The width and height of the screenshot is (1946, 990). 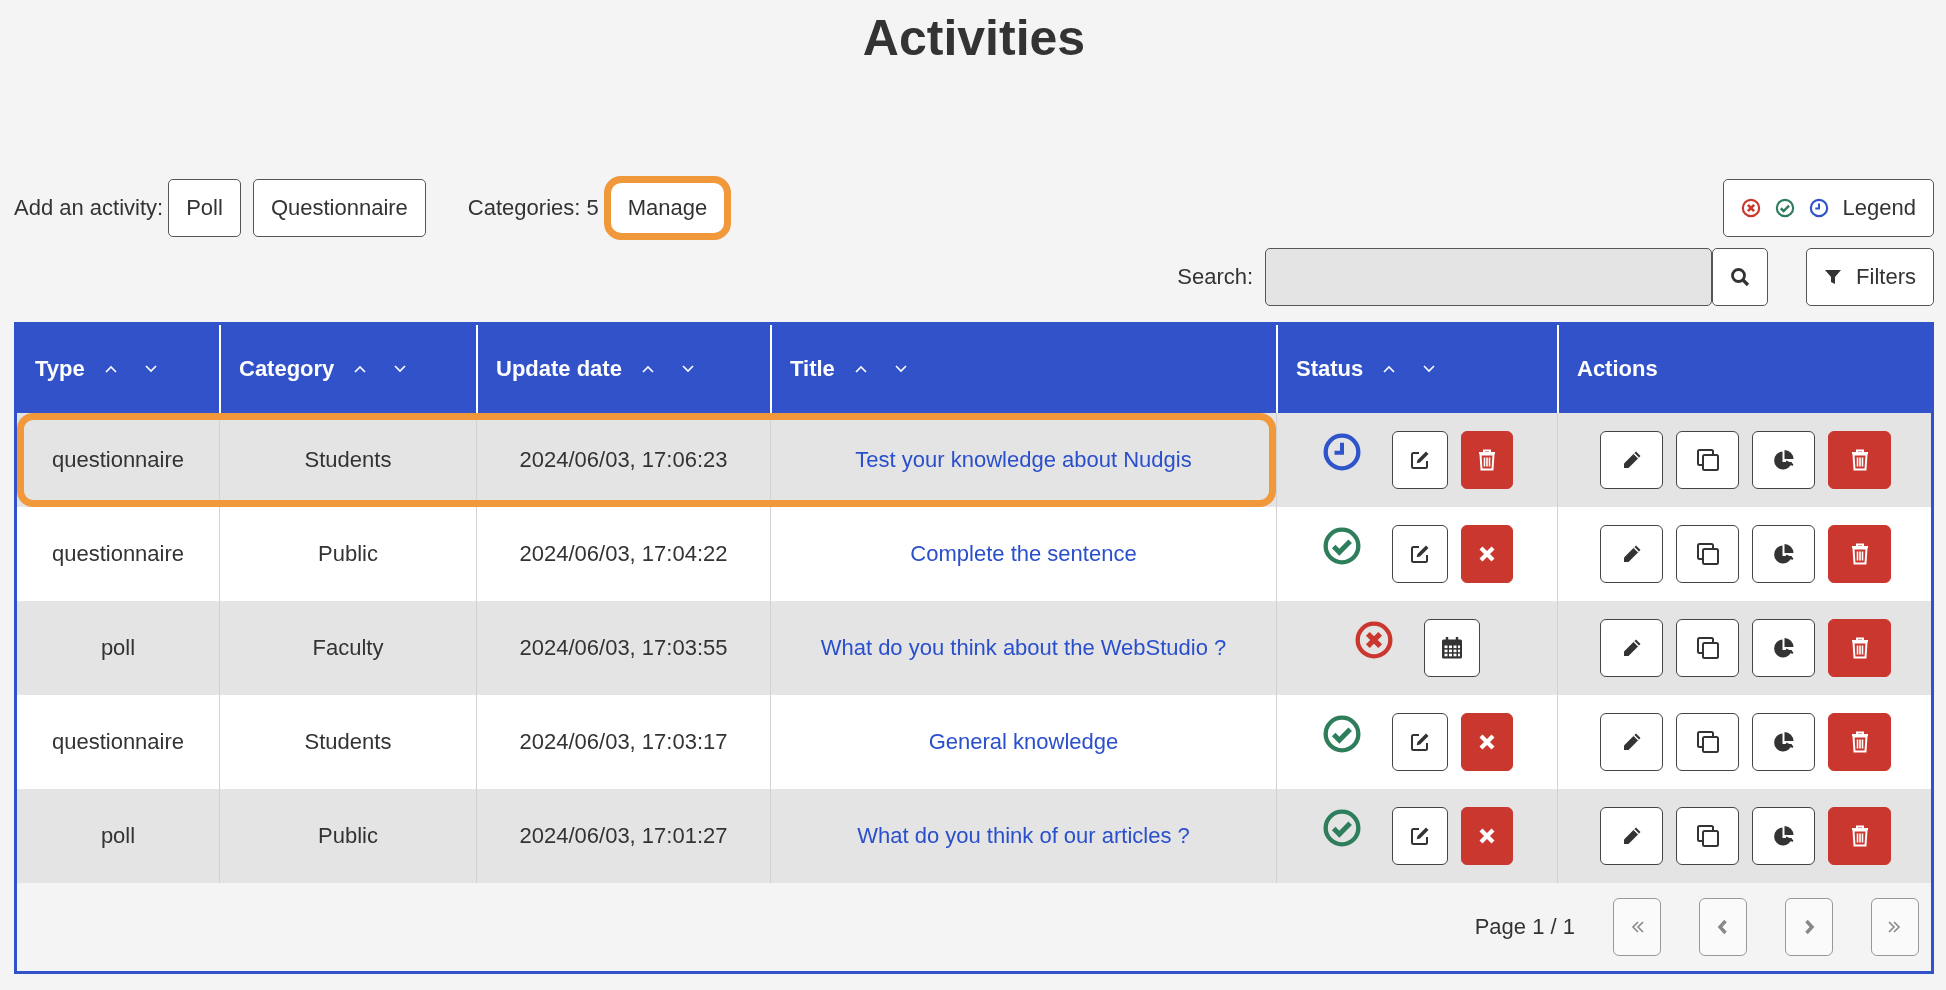 I want to click on filter-icon, so click(x=1833, y=277).